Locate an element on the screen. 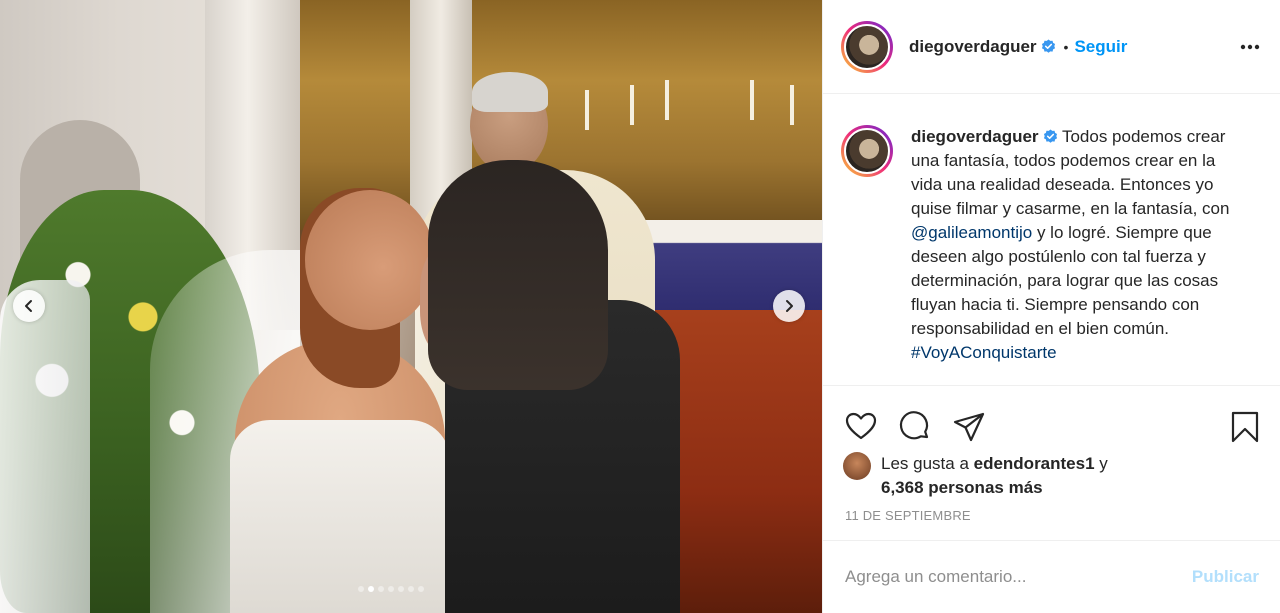 Image resolution: width=1280 pixels, height=613 pixels. bookmark-icon is located at coordinates (1245, 427).